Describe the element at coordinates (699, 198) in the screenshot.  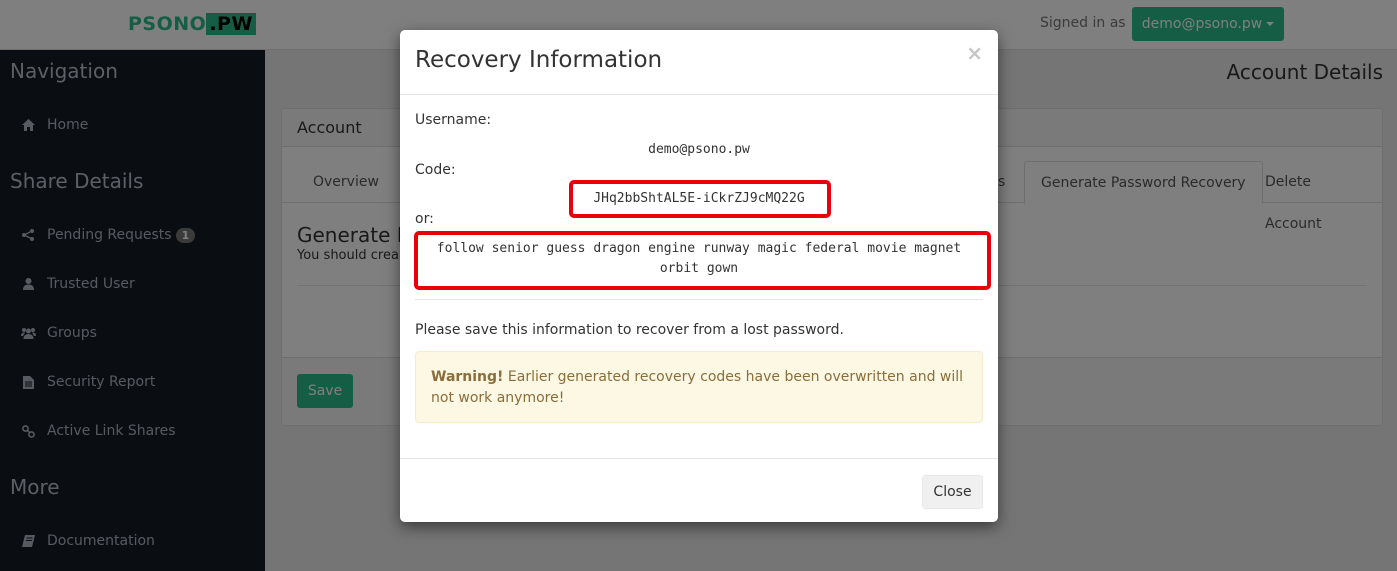
I see `code-value: JHq2bbShtAL5E-iCkrZJ9cMQ22G` at that location.